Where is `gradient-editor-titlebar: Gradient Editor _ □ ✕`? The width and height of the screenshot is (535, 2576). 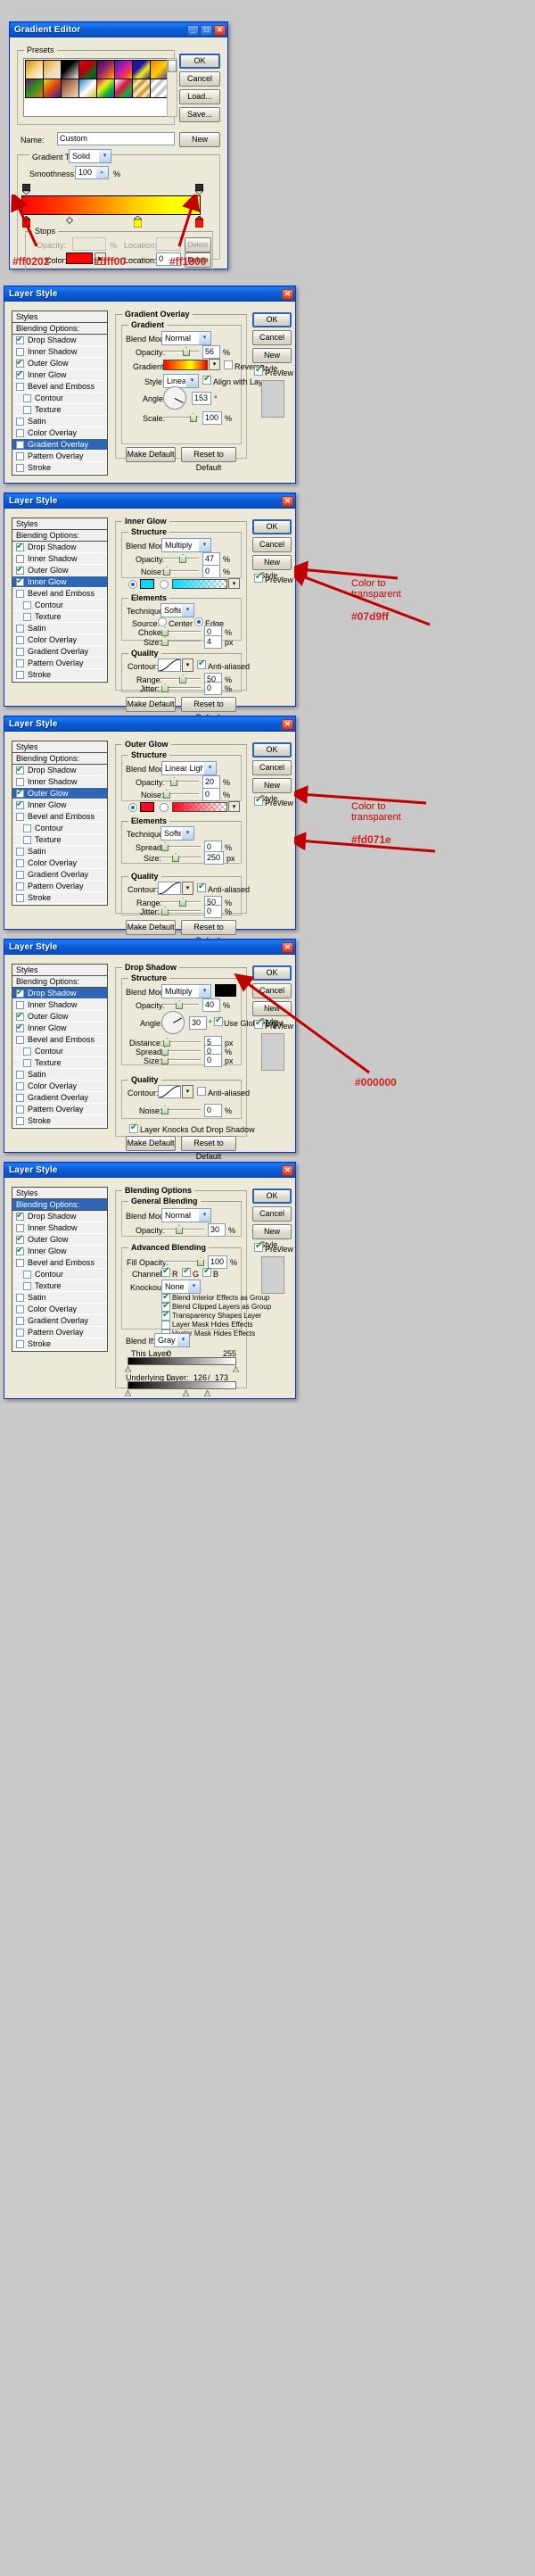
gradient-editor-titlebar: Gradient Editor _ □ ✕ is located at coordinates (118, 29).